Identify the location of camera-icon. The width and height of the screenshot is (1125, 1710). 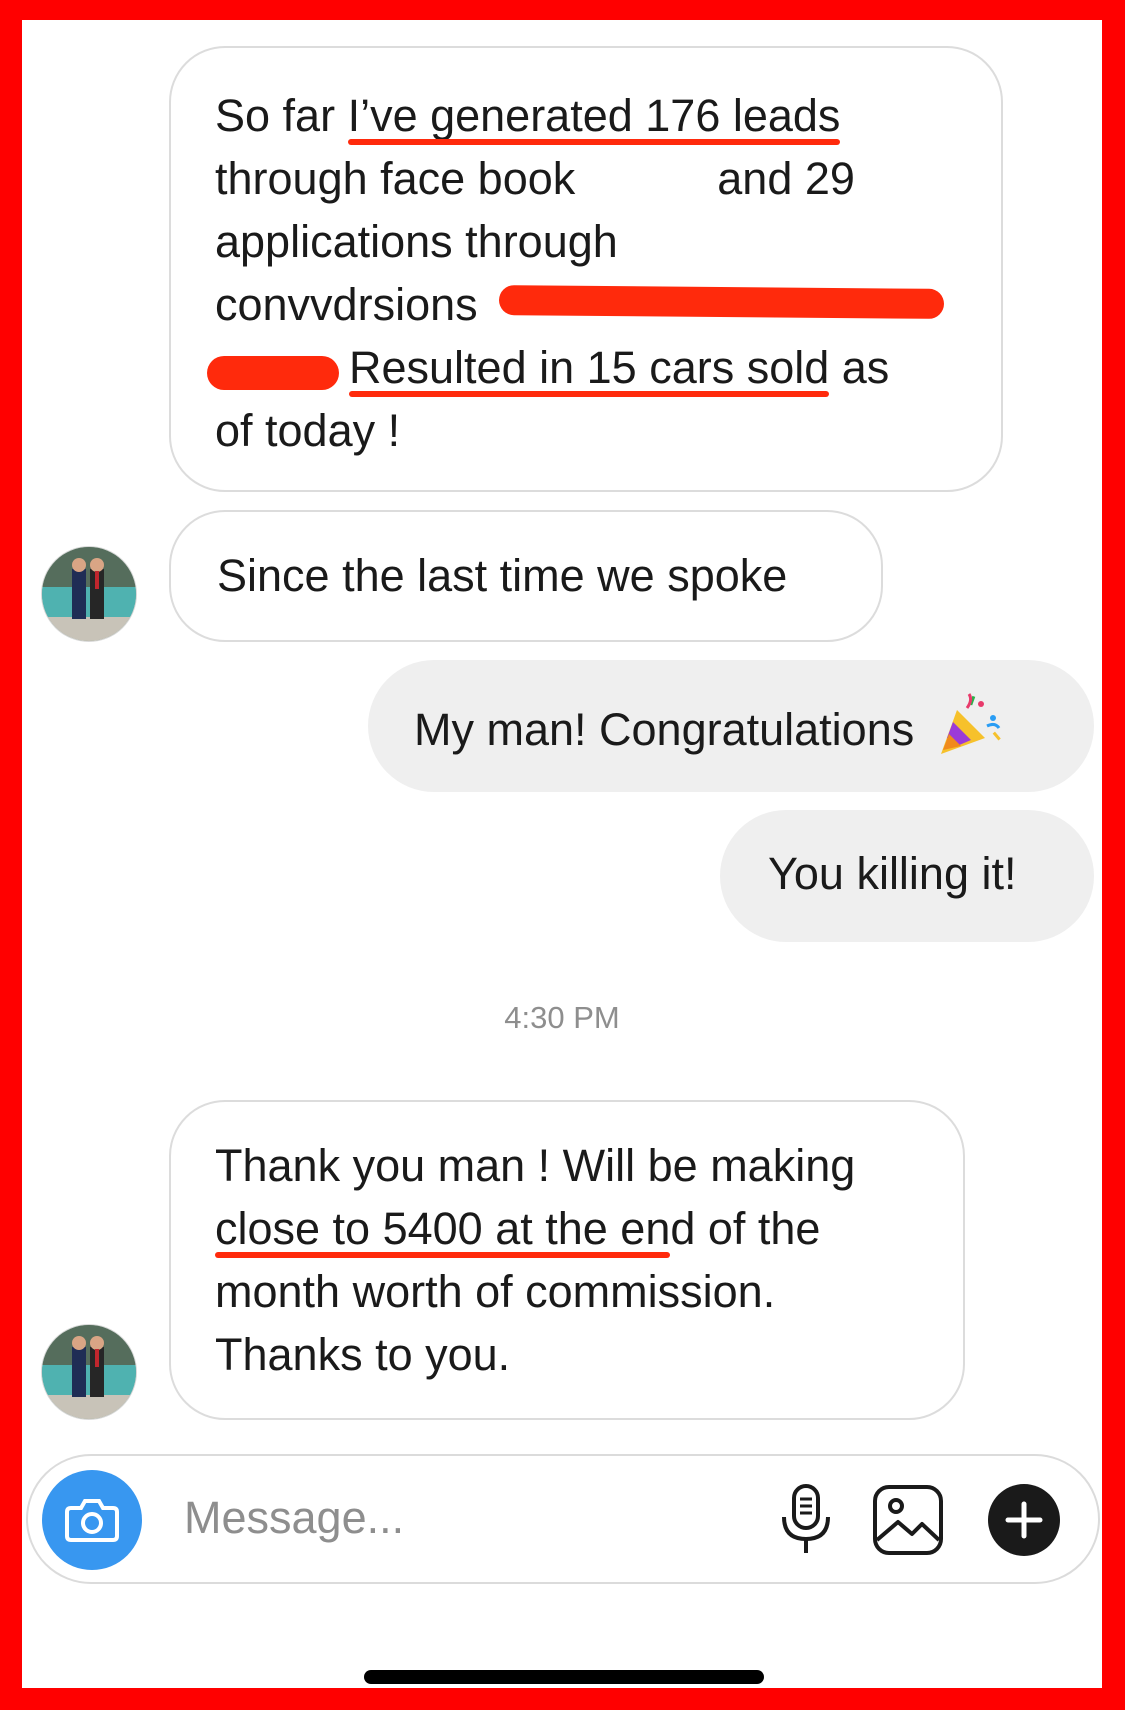
(92, 1520).